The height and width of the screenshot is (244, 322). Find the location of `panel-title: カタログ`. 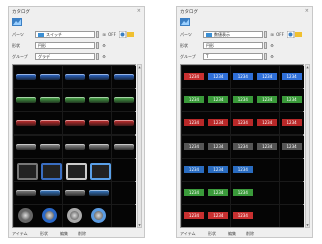

panel-title: カタログ is located at coordinates (21, 12).